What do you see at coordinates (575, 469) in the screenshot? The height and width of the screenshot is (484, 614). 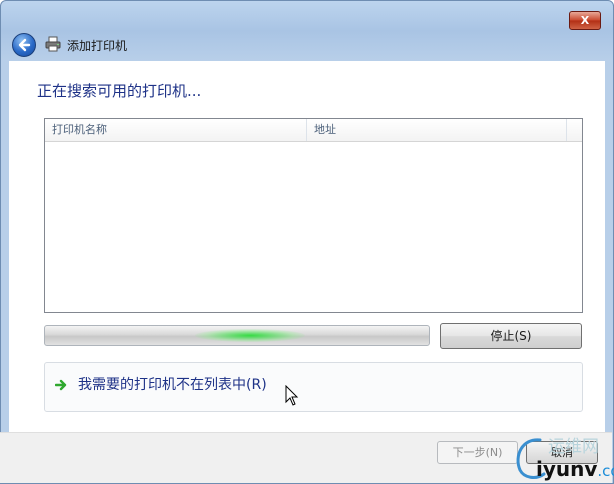 I see `watermark-domain: iyunv.com` at bounding box center [575, 469].